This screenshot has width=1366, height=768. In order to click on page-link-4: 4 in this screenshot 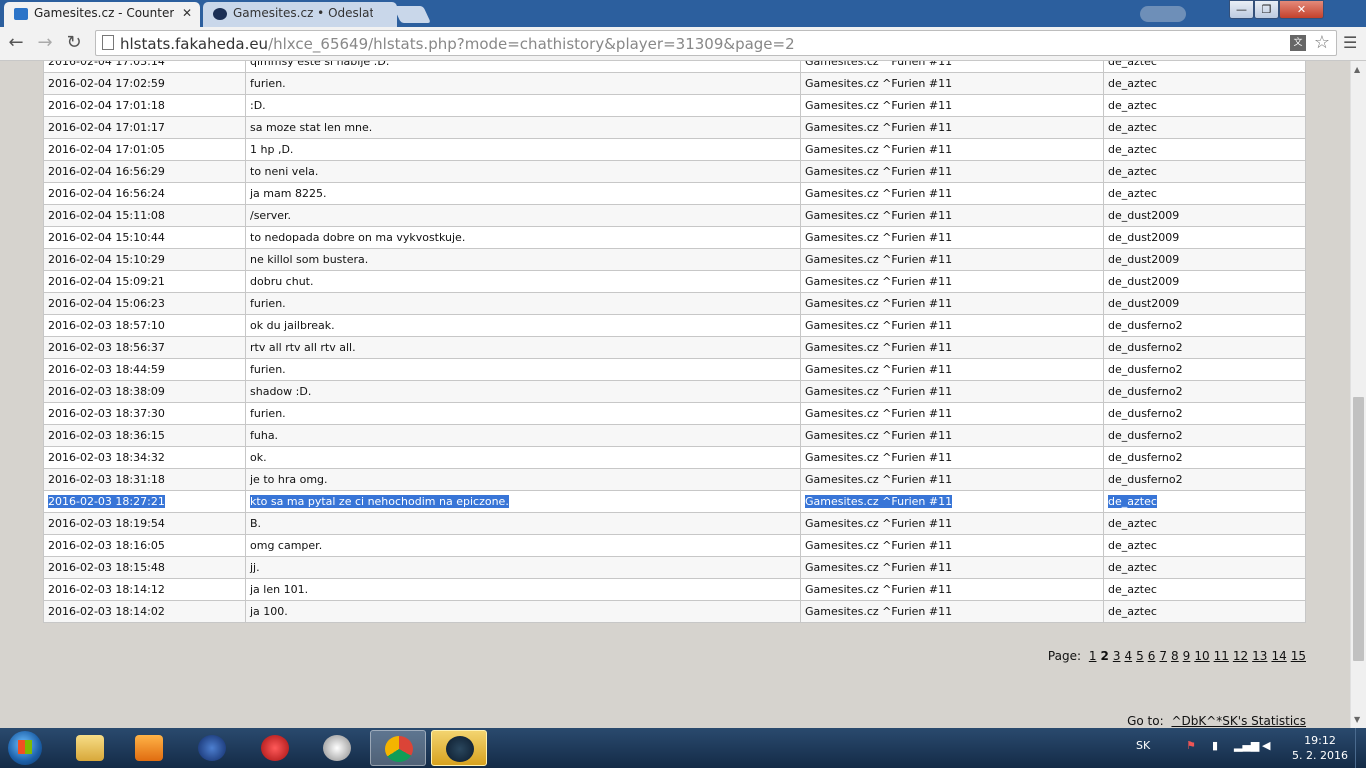, I will do `click(1128, 656)`.